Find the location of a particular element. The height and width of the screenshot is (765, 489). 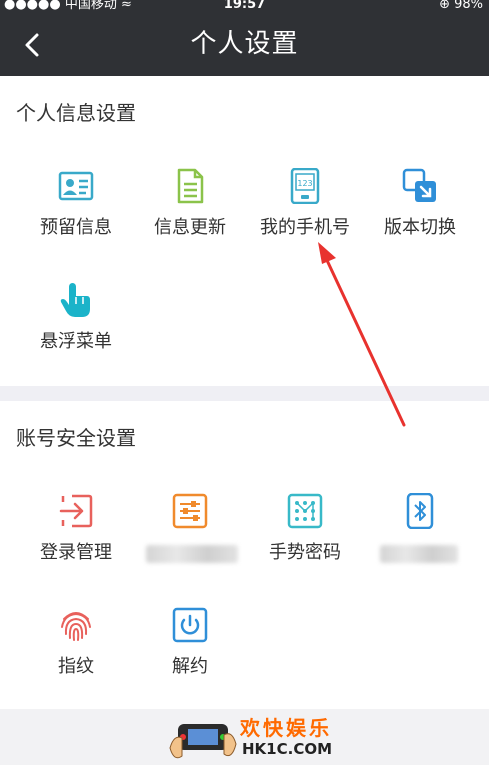

login-icon is located at coordinates (76, 511).